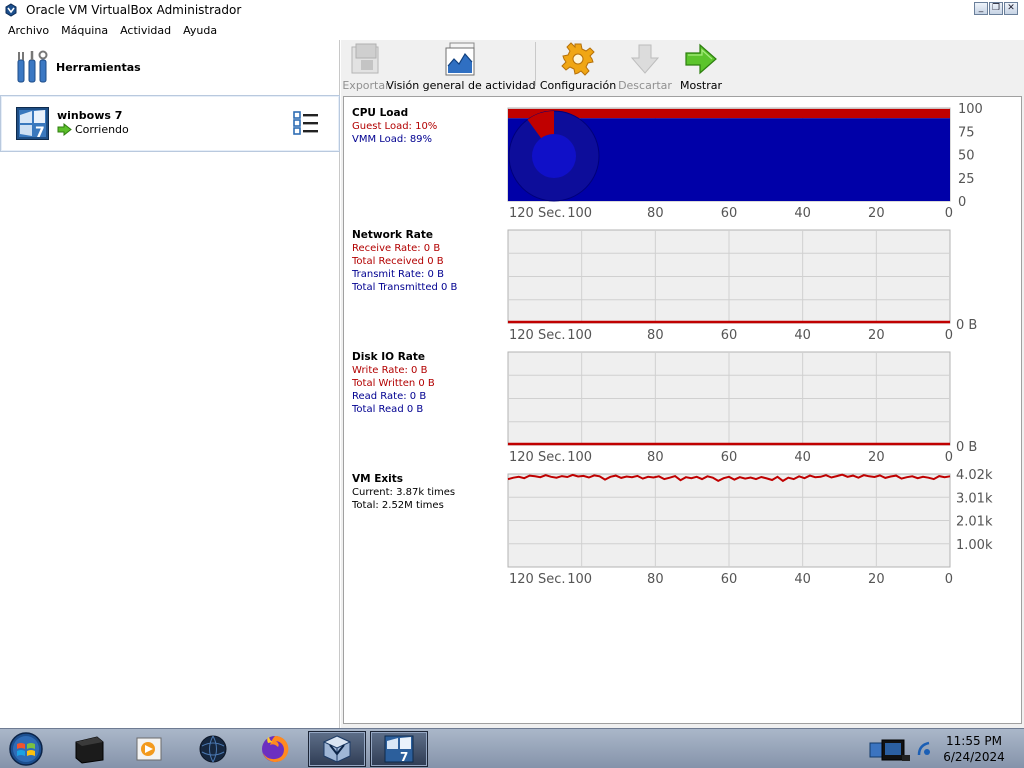  I want to click on windows7-os-icon: 7, so click(32, 123).